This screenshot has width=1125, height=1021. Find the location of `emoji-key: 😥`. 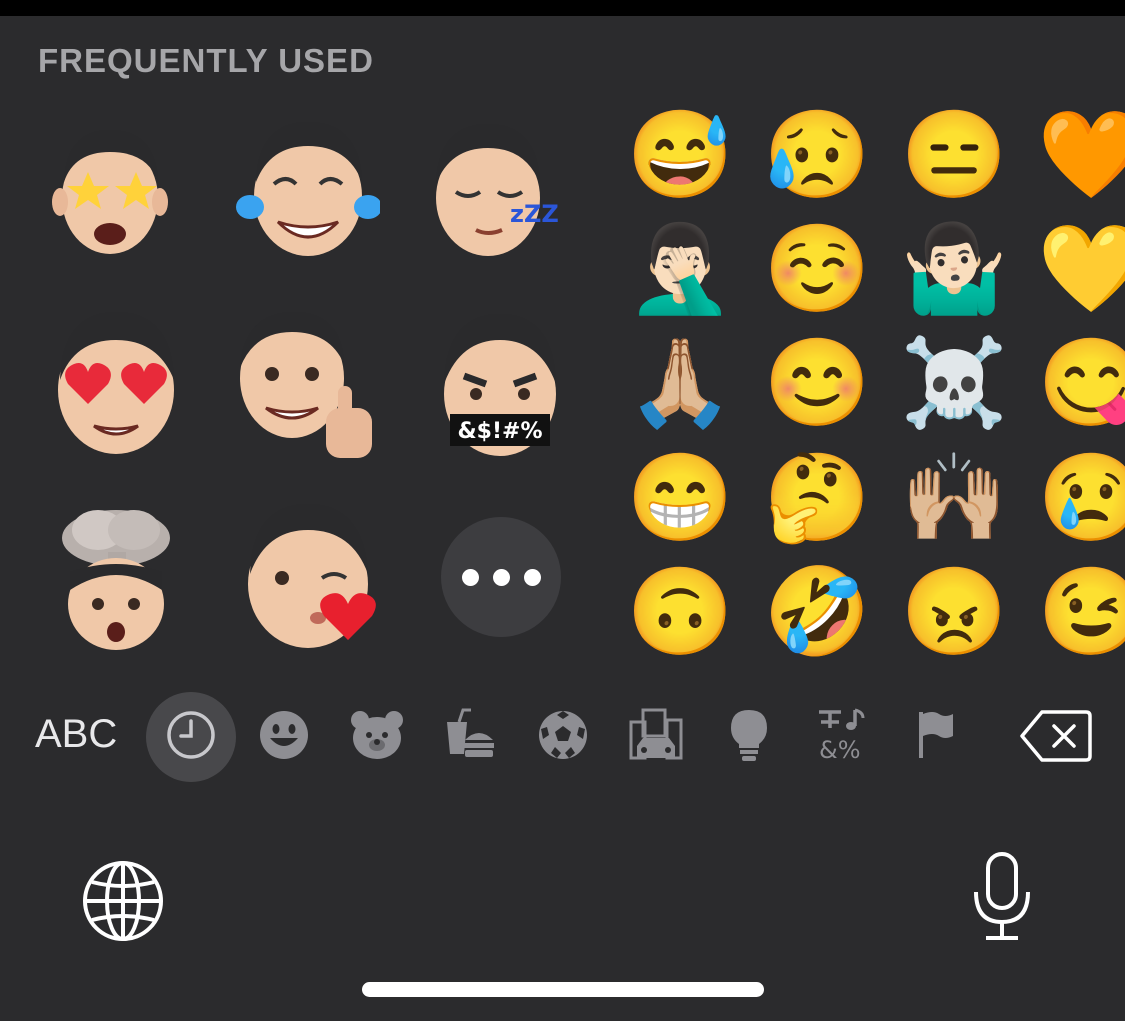

emoji-key: 😥 is located at coordinates (817, 155).